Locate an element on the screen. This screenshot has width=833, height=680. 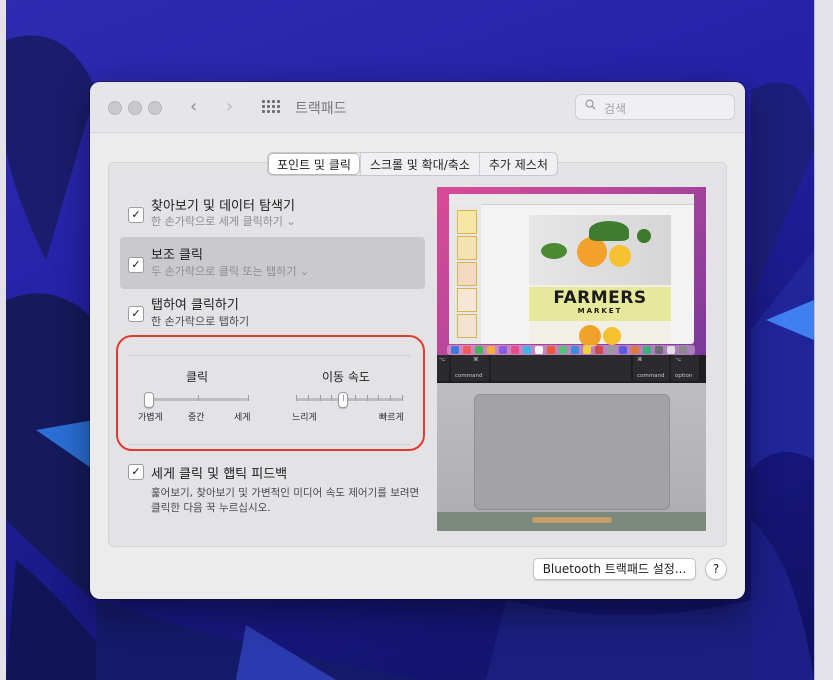
zoom-button is located at coordinates (155, 108).